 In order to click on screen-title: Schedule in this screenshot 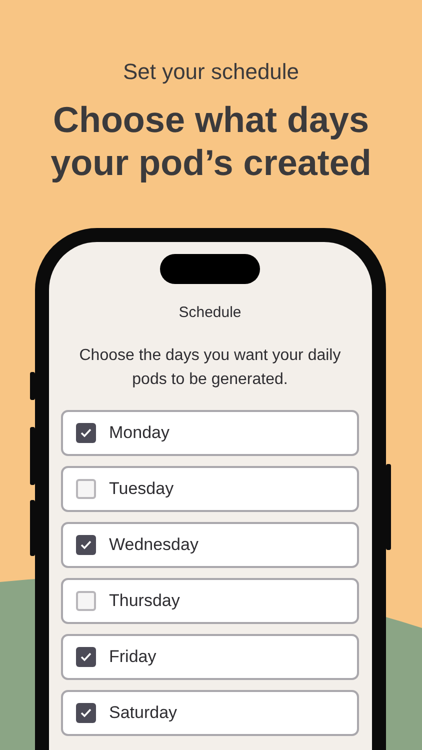, I will do `click(210, 313)`.